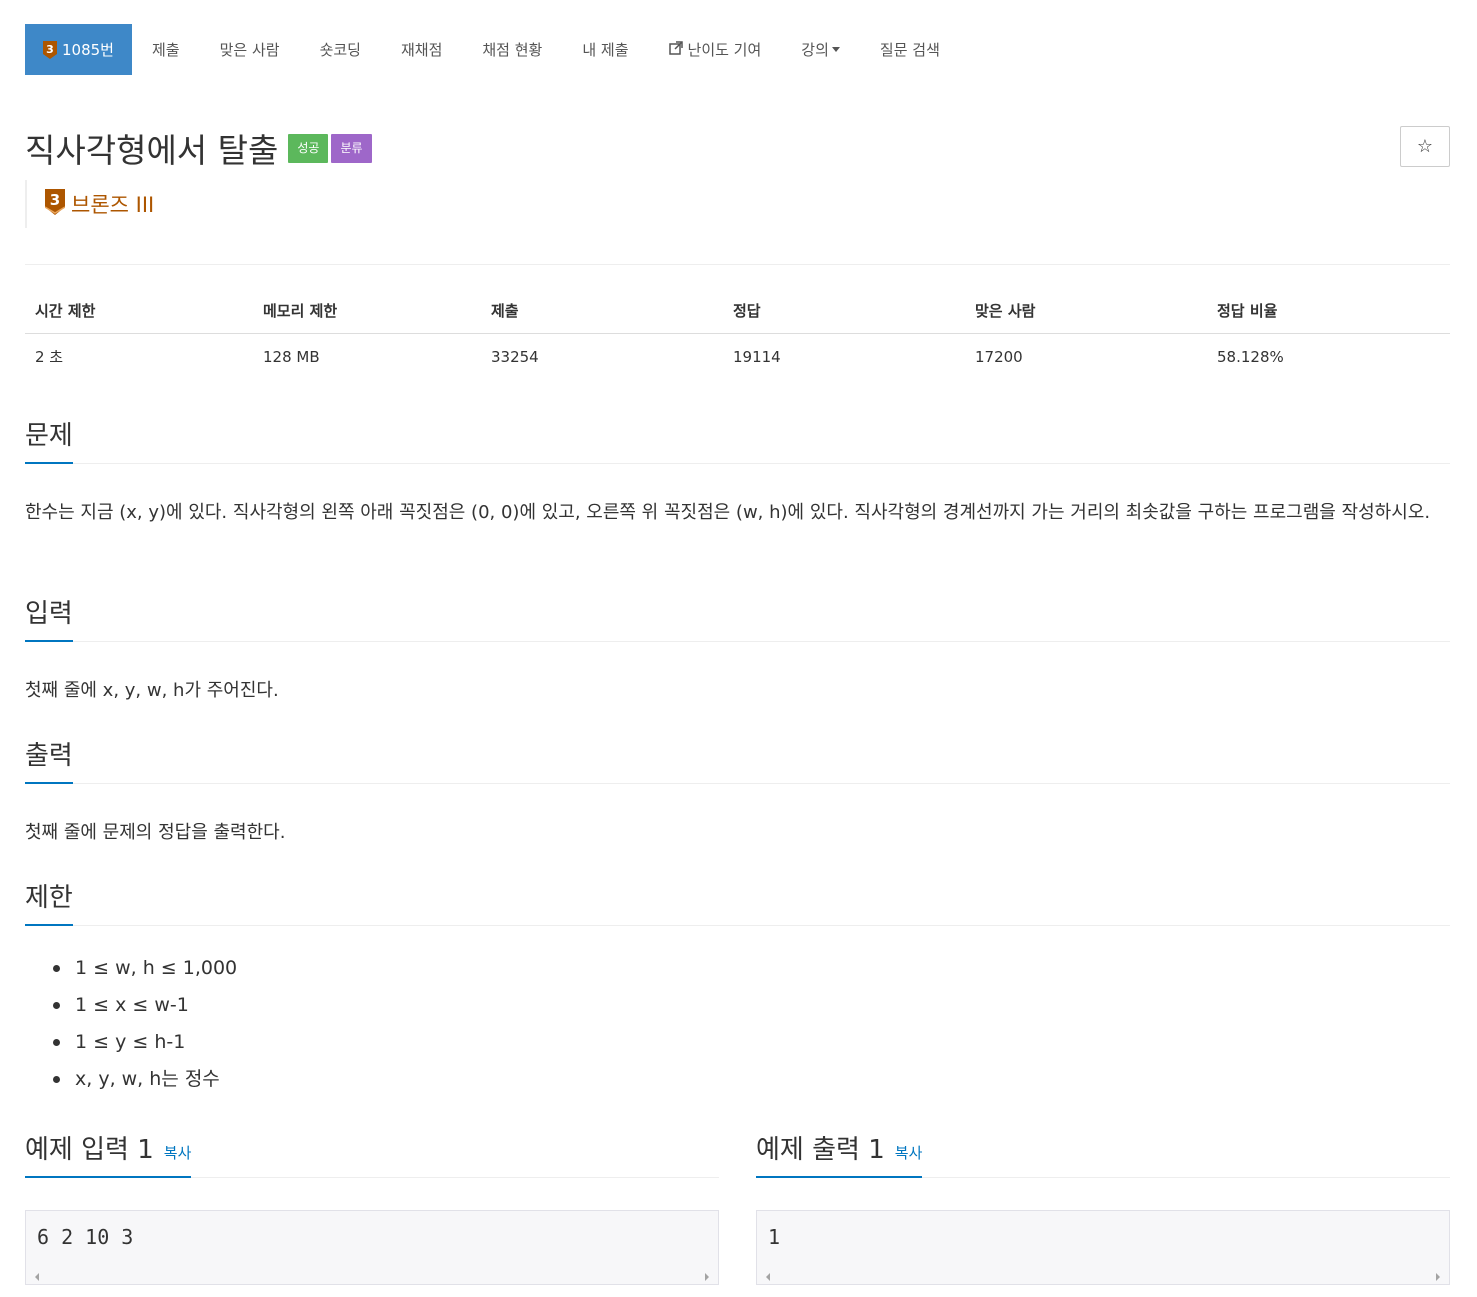 The width and height of the screenshot is (1477, 1297). Describe the element at coordinates (1103, 1247) in the screenshot. I see `sample-output-box: 1` at that location.